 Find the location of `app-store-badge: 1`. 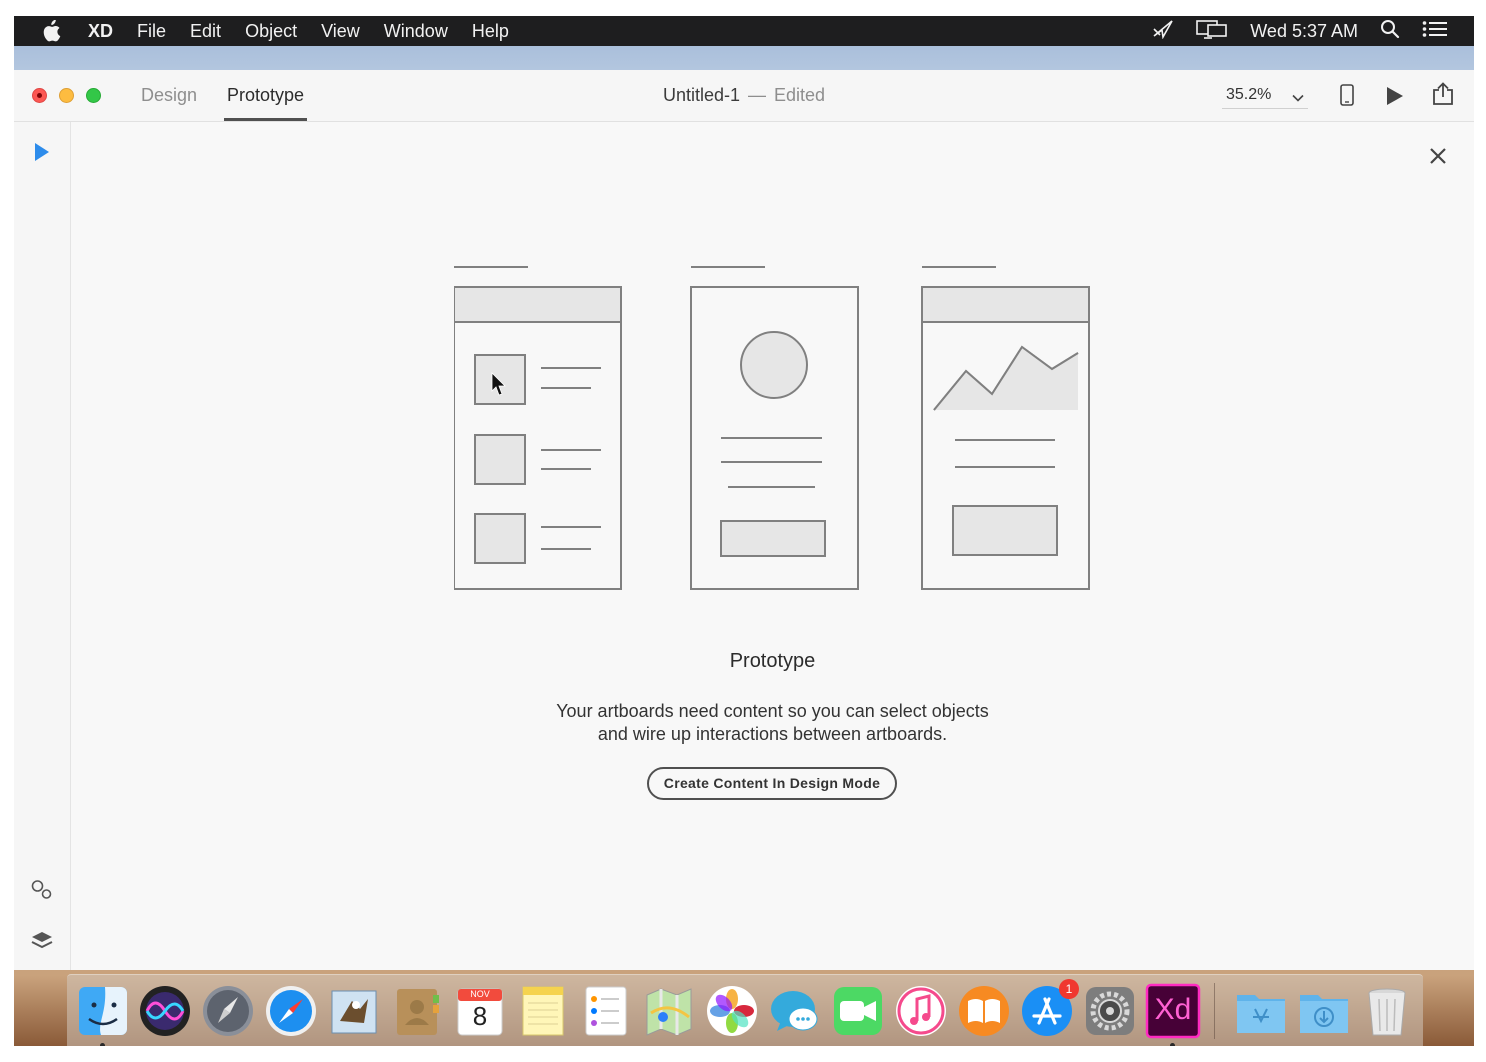

app-store-badge: 1 is located at coordinates (1069, 989).